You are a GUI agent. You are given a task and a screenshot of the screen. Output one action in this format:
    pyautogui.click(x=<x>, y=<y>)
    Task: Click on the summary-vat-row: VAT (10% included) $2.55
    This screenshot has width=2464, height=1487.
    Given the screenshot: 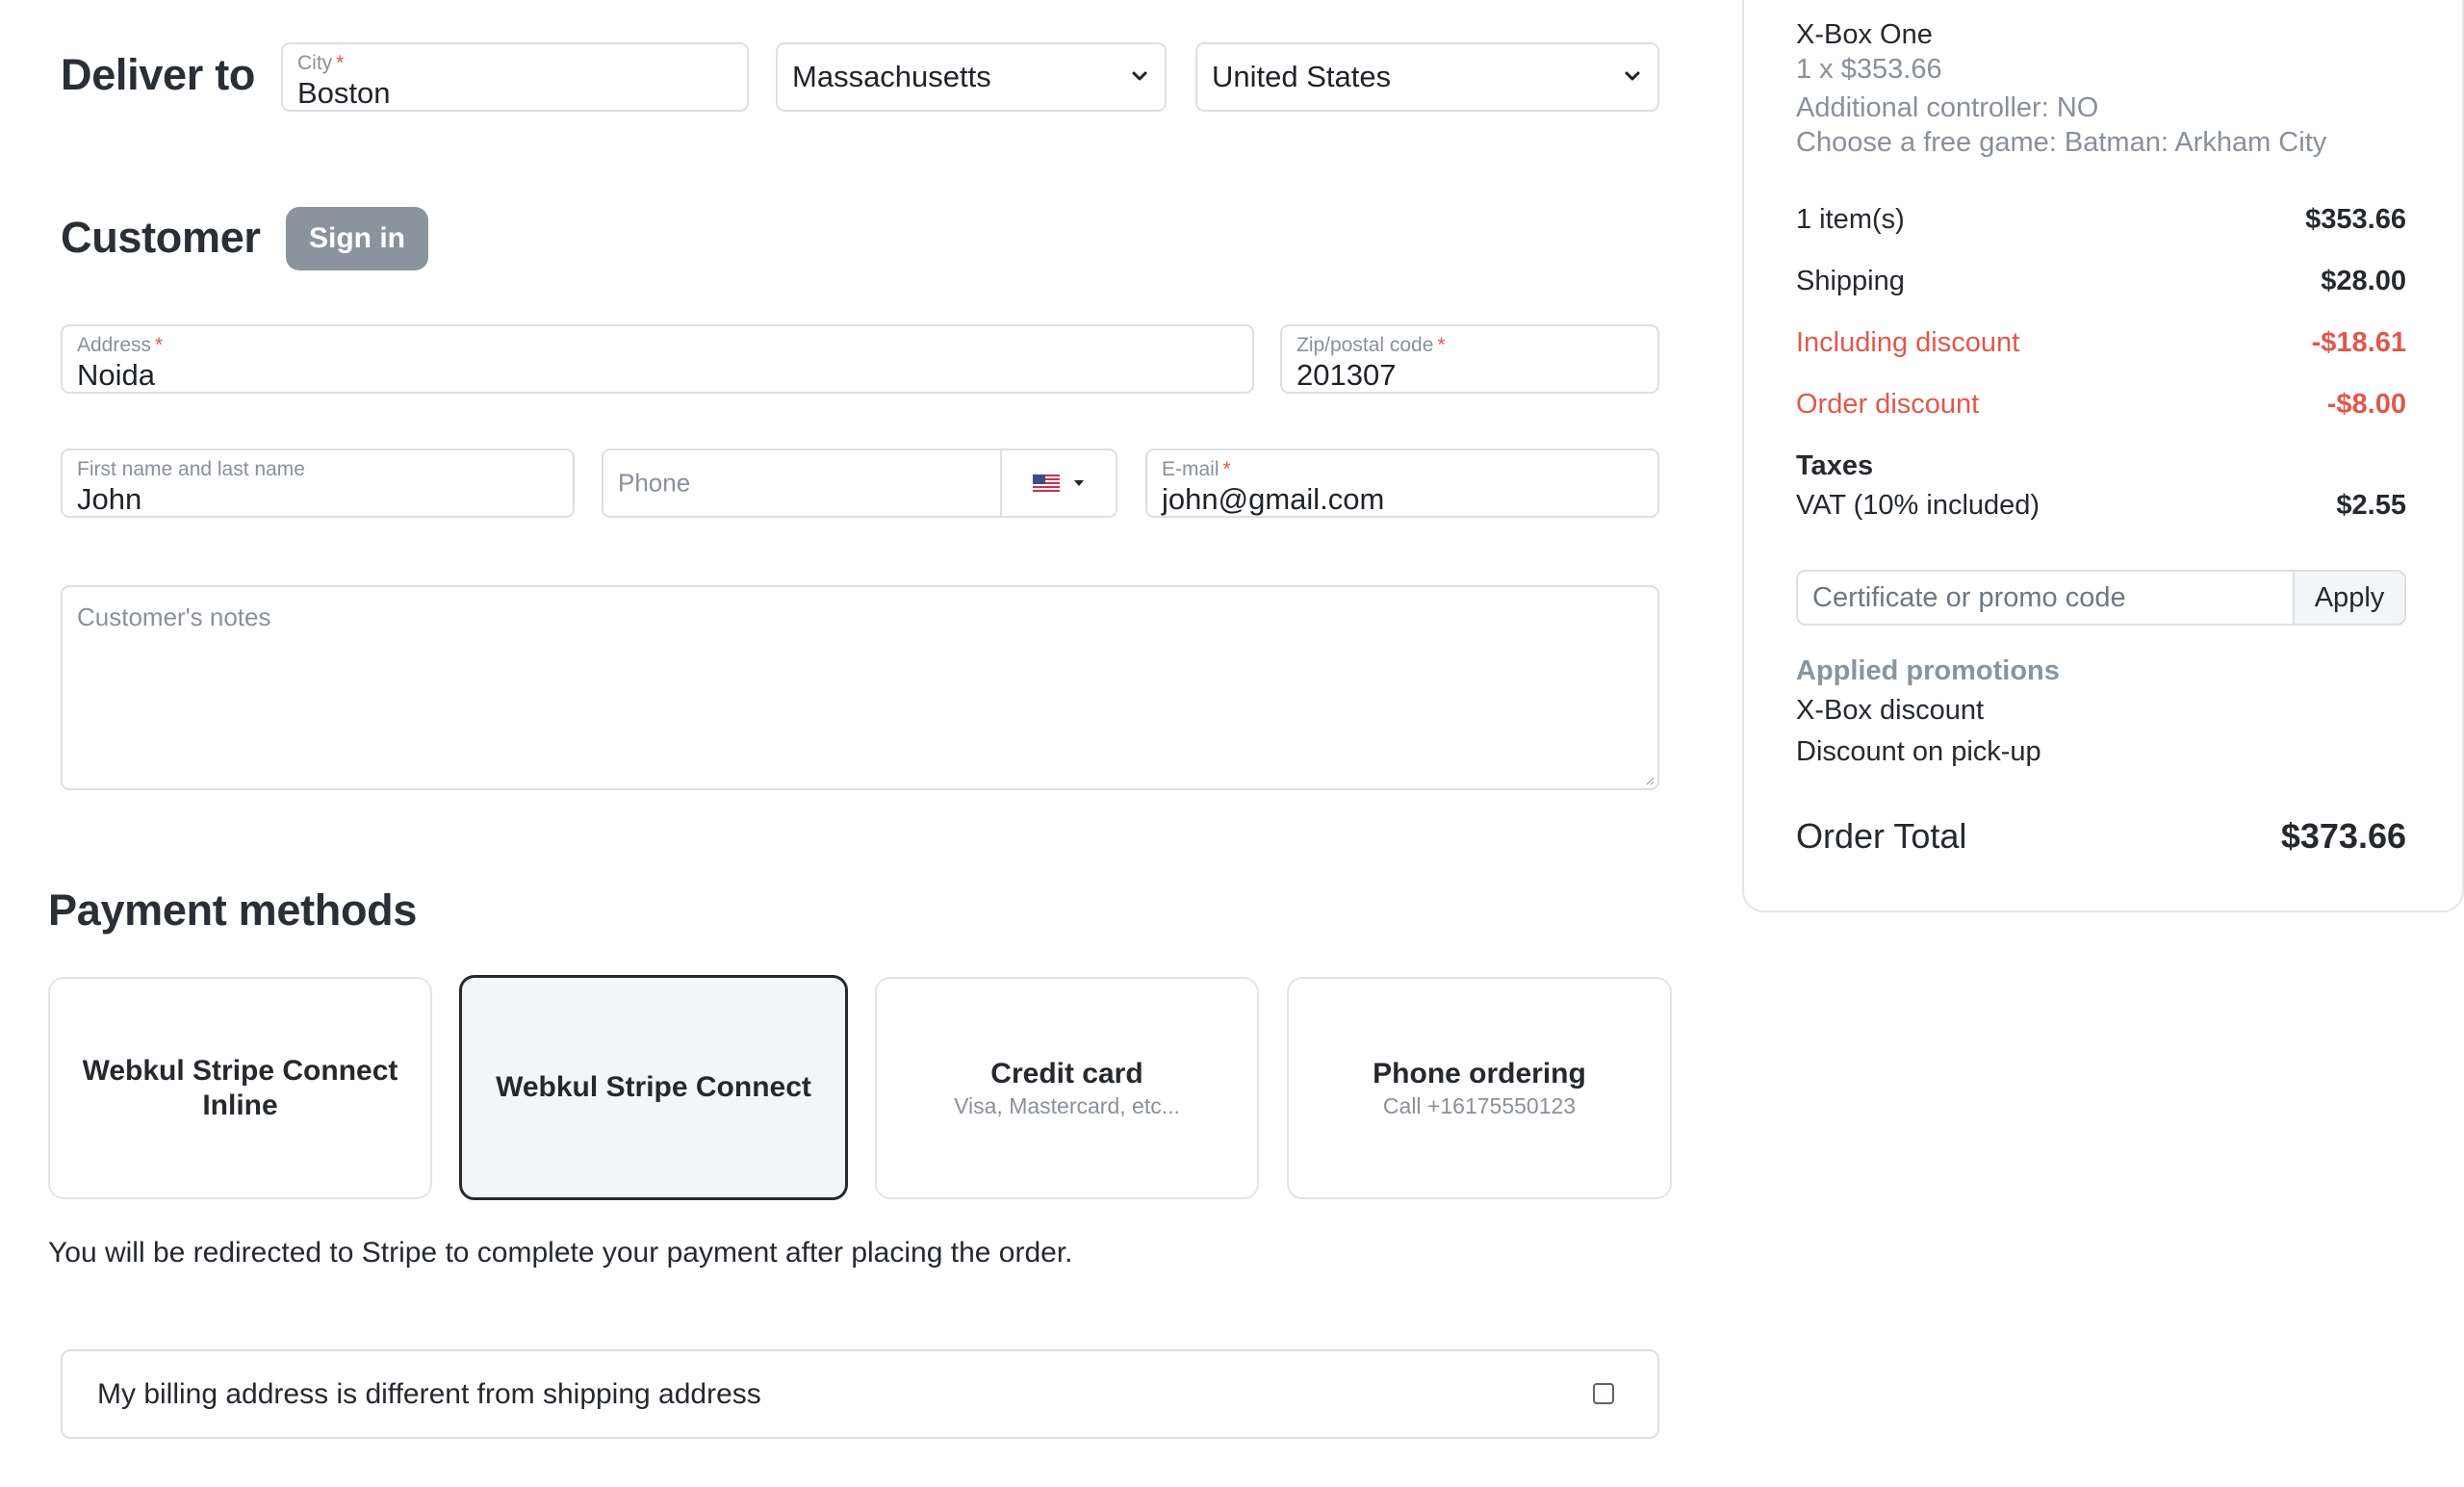 What is the action you would take?
    pyautogui.click(x=2101, y=506)
    